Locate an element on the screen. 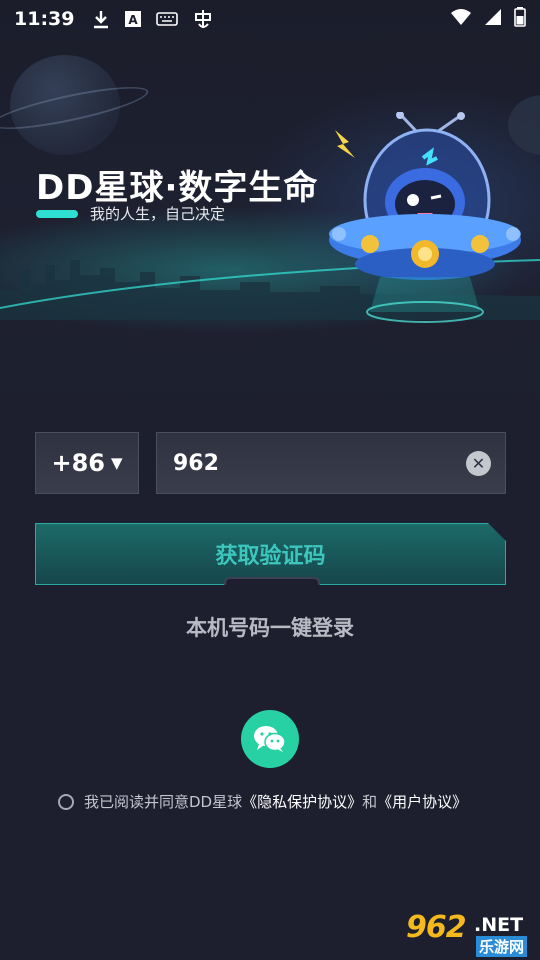 This screenshot has height=960, width=540. download-icon is located at coordinates (101, 19).